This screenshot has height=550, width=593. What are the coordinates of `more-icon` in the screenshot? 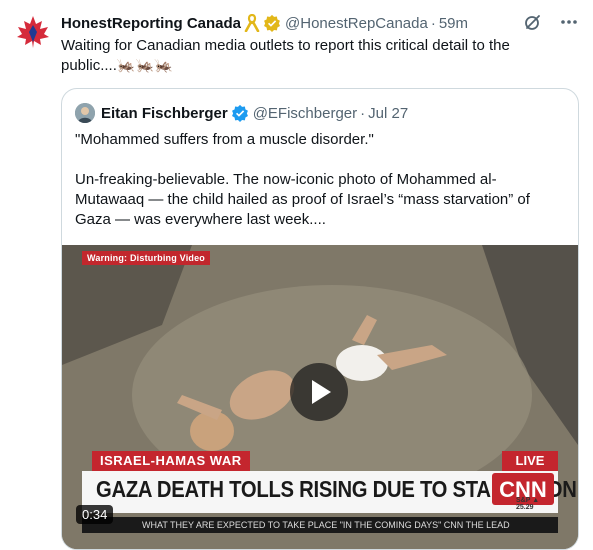 It's located at (569, 22).